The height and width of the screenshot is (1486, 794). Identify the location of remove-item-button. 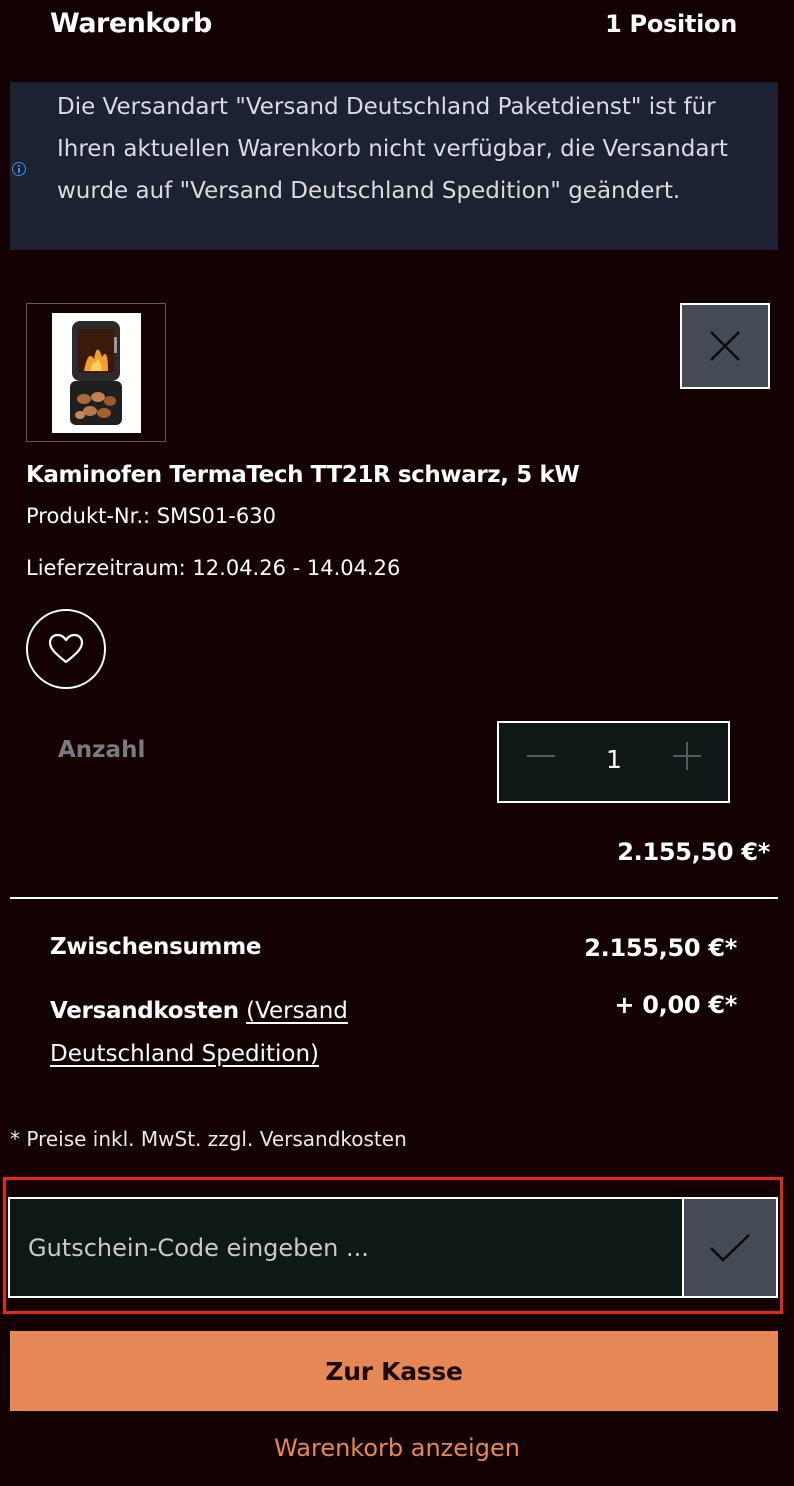
(725, 346).